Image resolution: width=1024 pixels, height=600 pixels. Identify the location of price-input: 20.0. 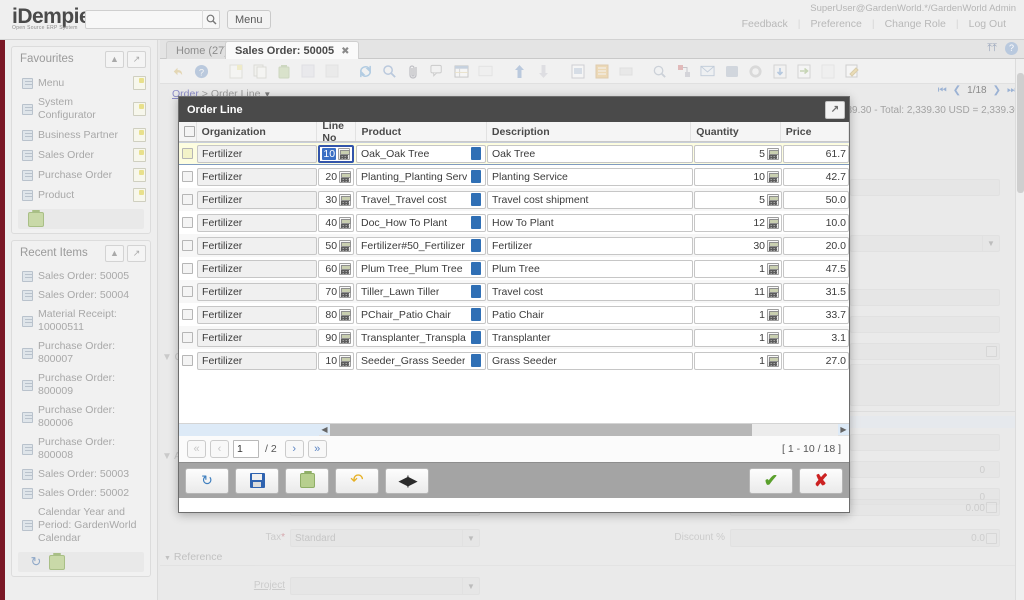
(816, 245).